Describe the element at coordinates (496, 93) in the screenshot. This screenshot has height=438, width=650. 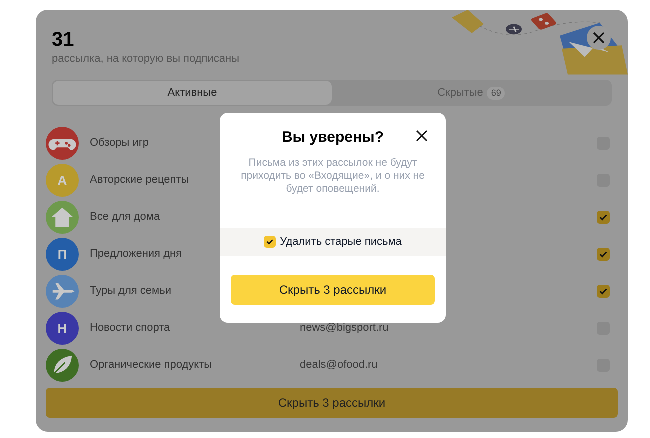
I see `count-badge: 69` at that location.